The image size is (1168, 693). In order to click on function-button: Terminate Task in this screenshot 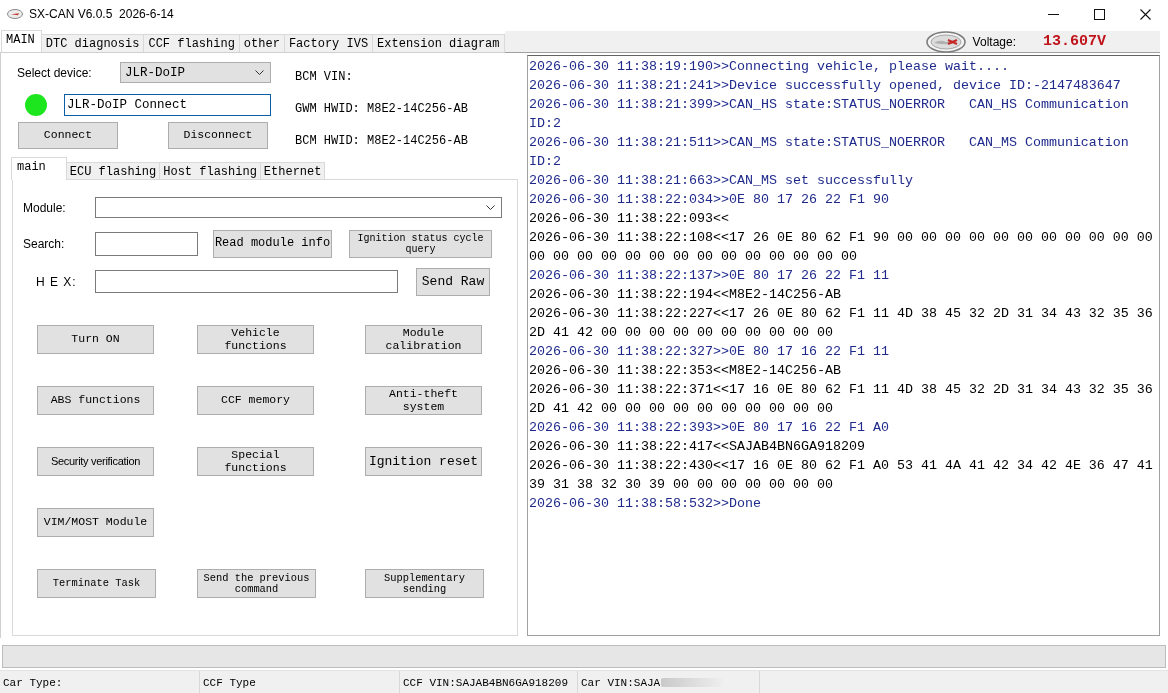, I will do `click(96, 583)`.